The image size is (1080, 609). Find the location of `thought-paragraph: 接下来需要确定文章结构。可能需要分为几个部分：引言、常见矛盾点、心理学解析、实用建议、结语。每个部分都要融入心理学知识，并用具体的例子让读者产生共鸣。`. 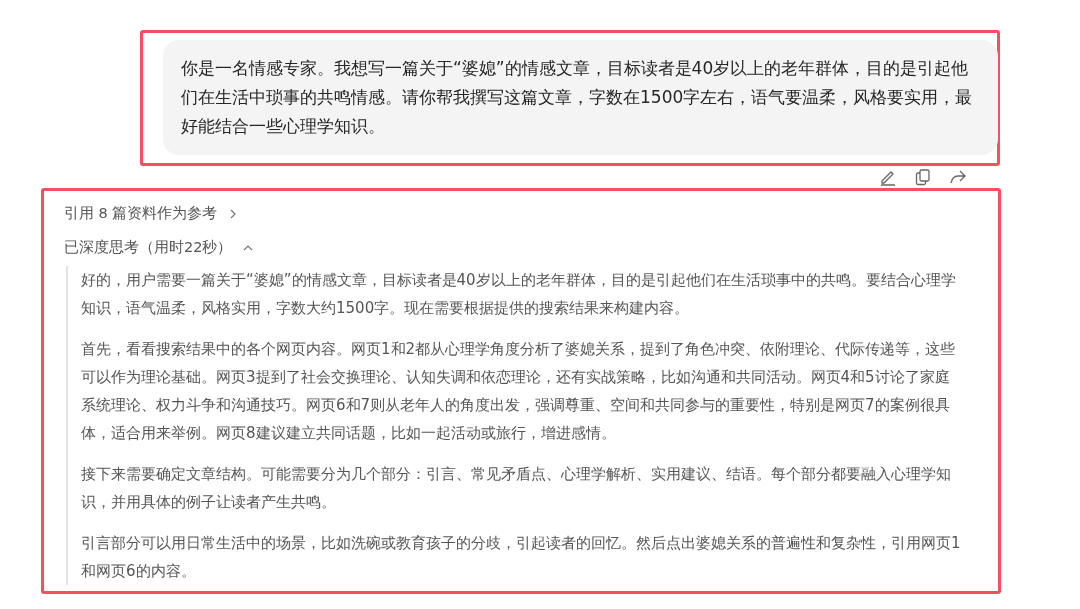

thought-paragraph: 接下来需要确定文章结构。可能需要分为几个部分：引言、常见矛盾点、心理学解析、实用建议、结语。每个部分都要融入心理学知识，并用具体的例子让读者产生共鸣。 is located at coordinates (516, 488).